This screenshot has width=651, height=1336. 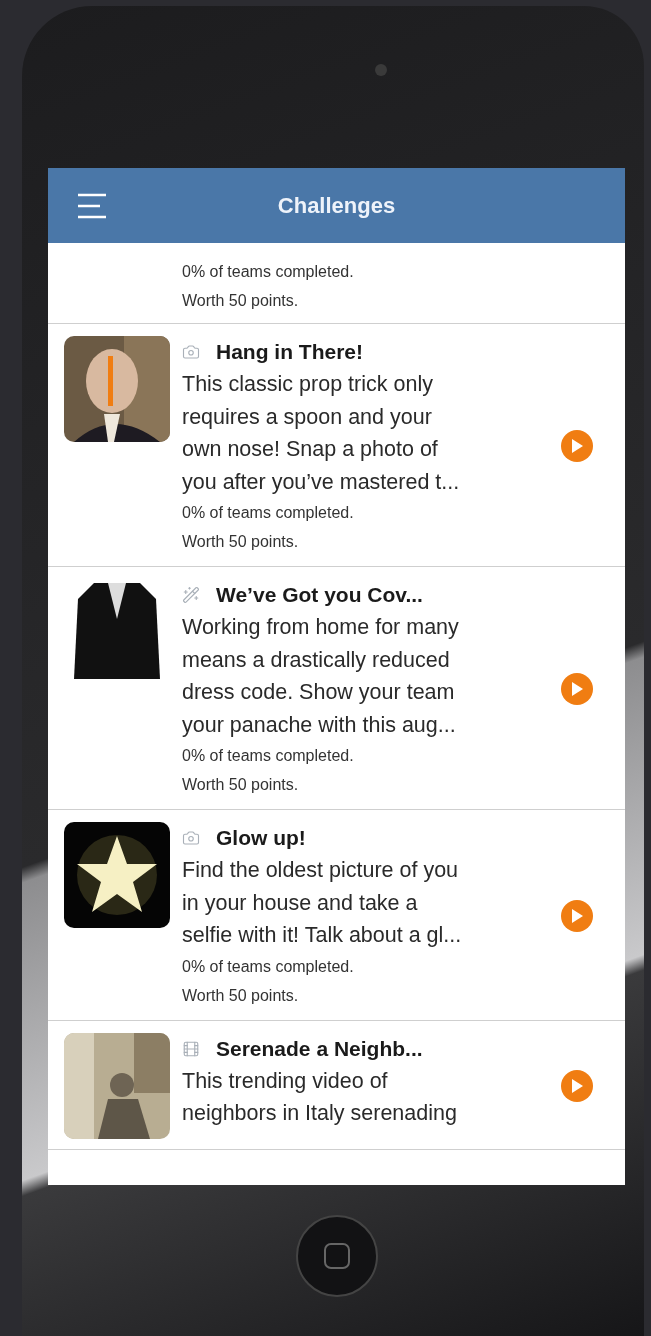 I want to click on challenge-description: This trending video of neighbors in Italy serenading, so click(x=320, y=1097).